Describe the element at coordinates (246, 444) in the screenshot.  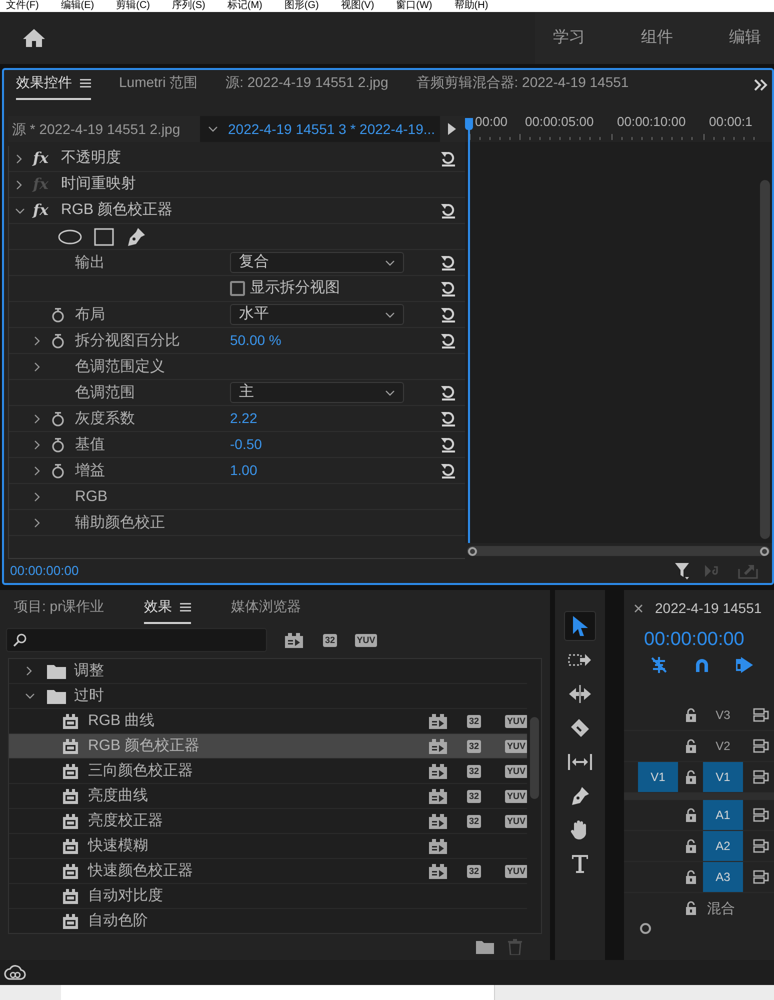
I see `value-field: -0.50` at that location.